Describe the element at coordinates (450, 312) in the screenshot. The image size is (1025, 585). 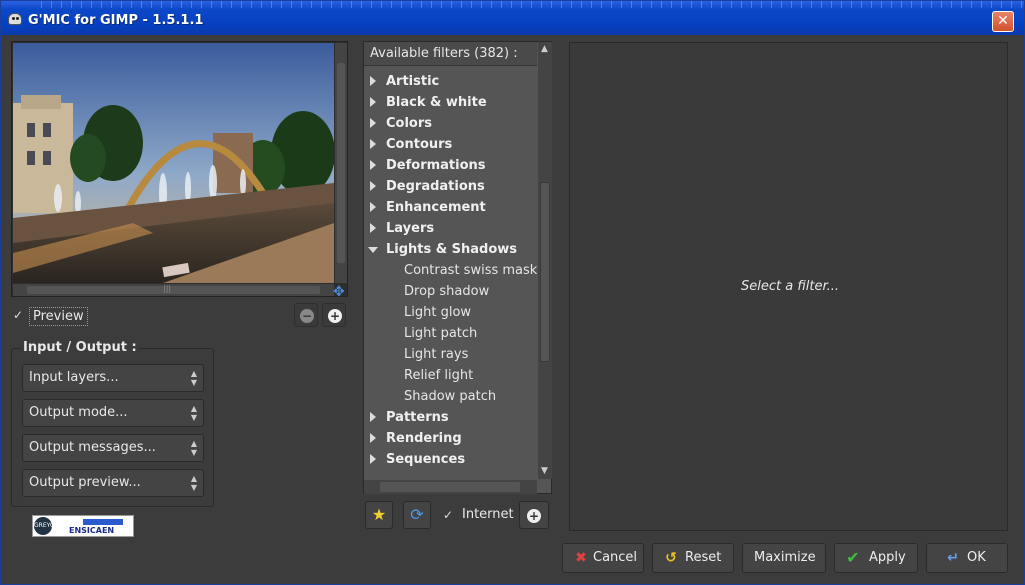
I see `filter-item-light-glow: Light glow` at that location.